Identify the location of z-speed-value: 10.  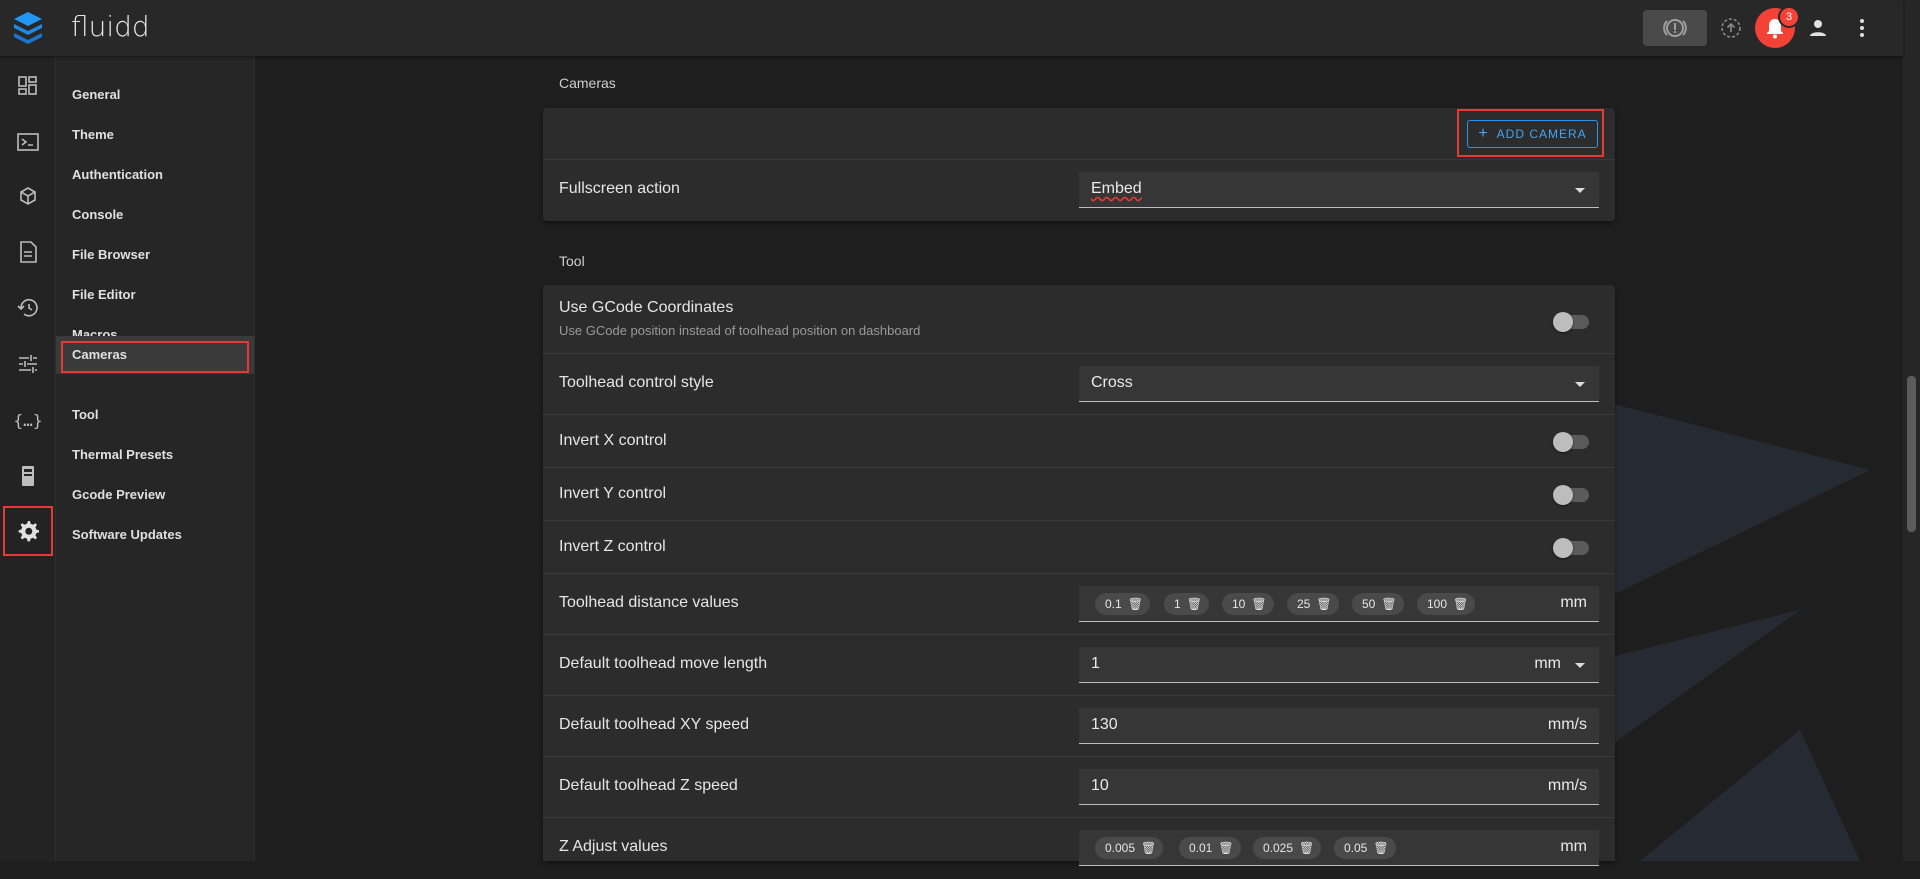
(1100, 785).